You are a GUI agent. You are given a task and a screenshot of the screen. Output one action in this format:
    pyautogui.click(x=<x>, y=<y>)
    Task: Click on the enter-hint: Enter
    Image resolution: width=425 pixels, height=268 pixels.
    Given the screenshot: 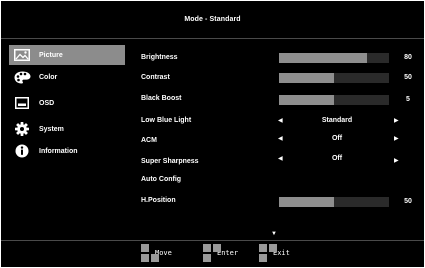 What is the action you would take?
    pyautogui.click(x=220, y=253)
    